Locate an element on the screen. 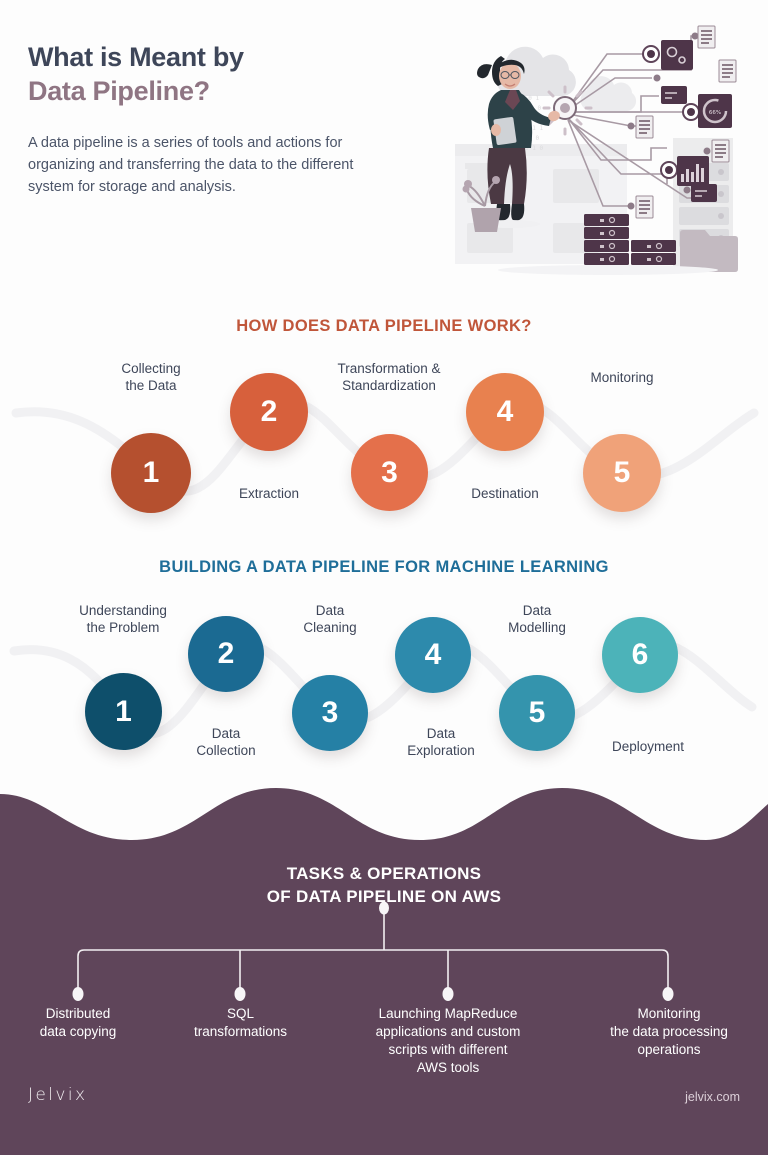 This screenshot has width=768, height=1155. blue-step-number-1: 1 is located at coordinates (123, 711).